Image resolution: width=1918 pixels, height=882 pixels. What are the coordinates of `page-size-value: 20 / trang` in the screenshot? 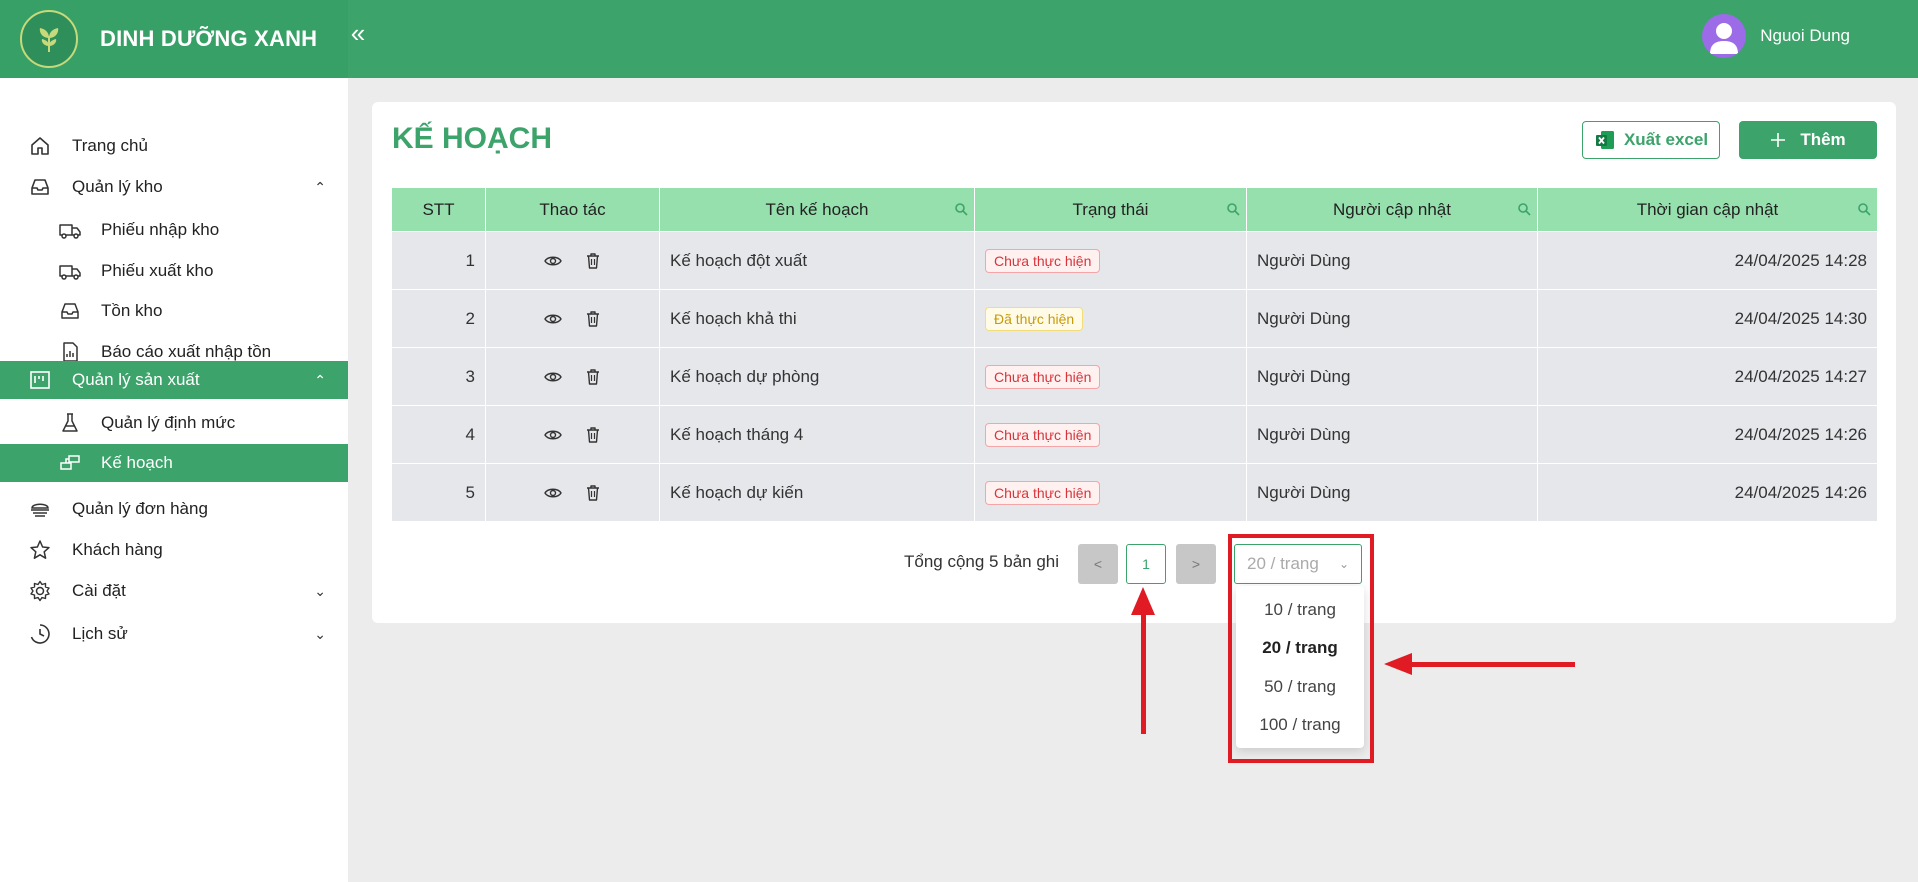 It's located at (1283, 563).